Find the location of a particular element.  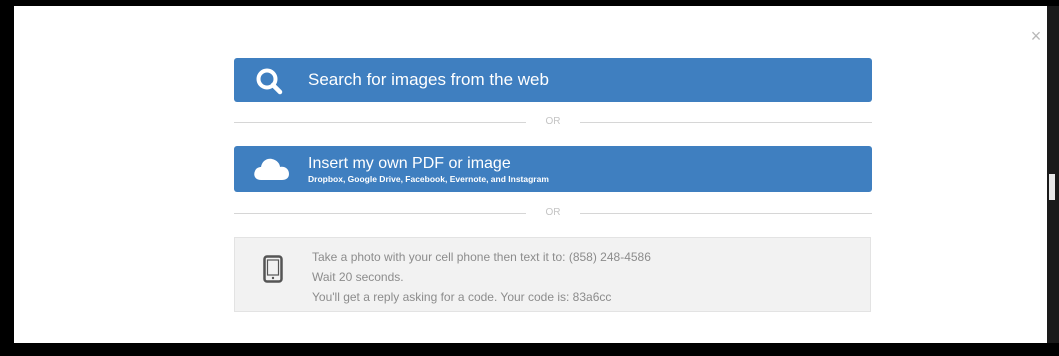

cloud-icon is located at coordinates (271, 169).